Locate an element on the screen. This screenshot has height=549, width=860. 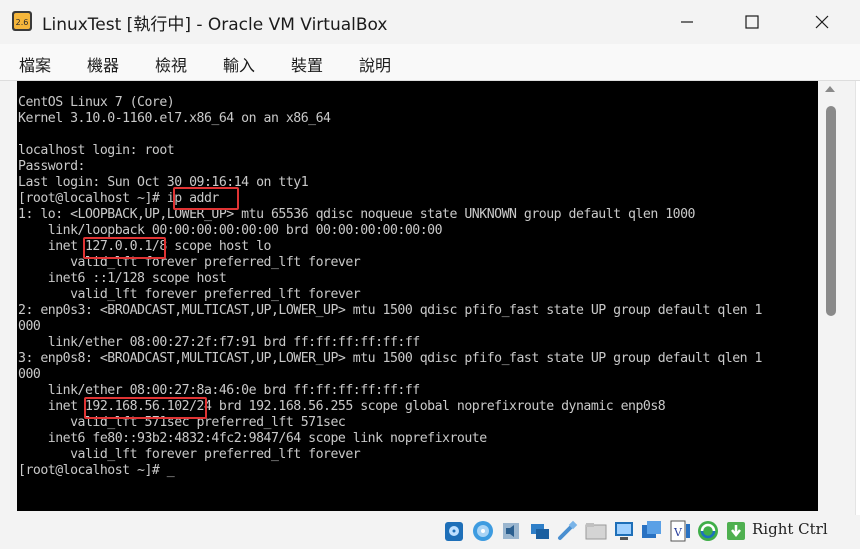
usb-icon is located at coordinates (568, 531).